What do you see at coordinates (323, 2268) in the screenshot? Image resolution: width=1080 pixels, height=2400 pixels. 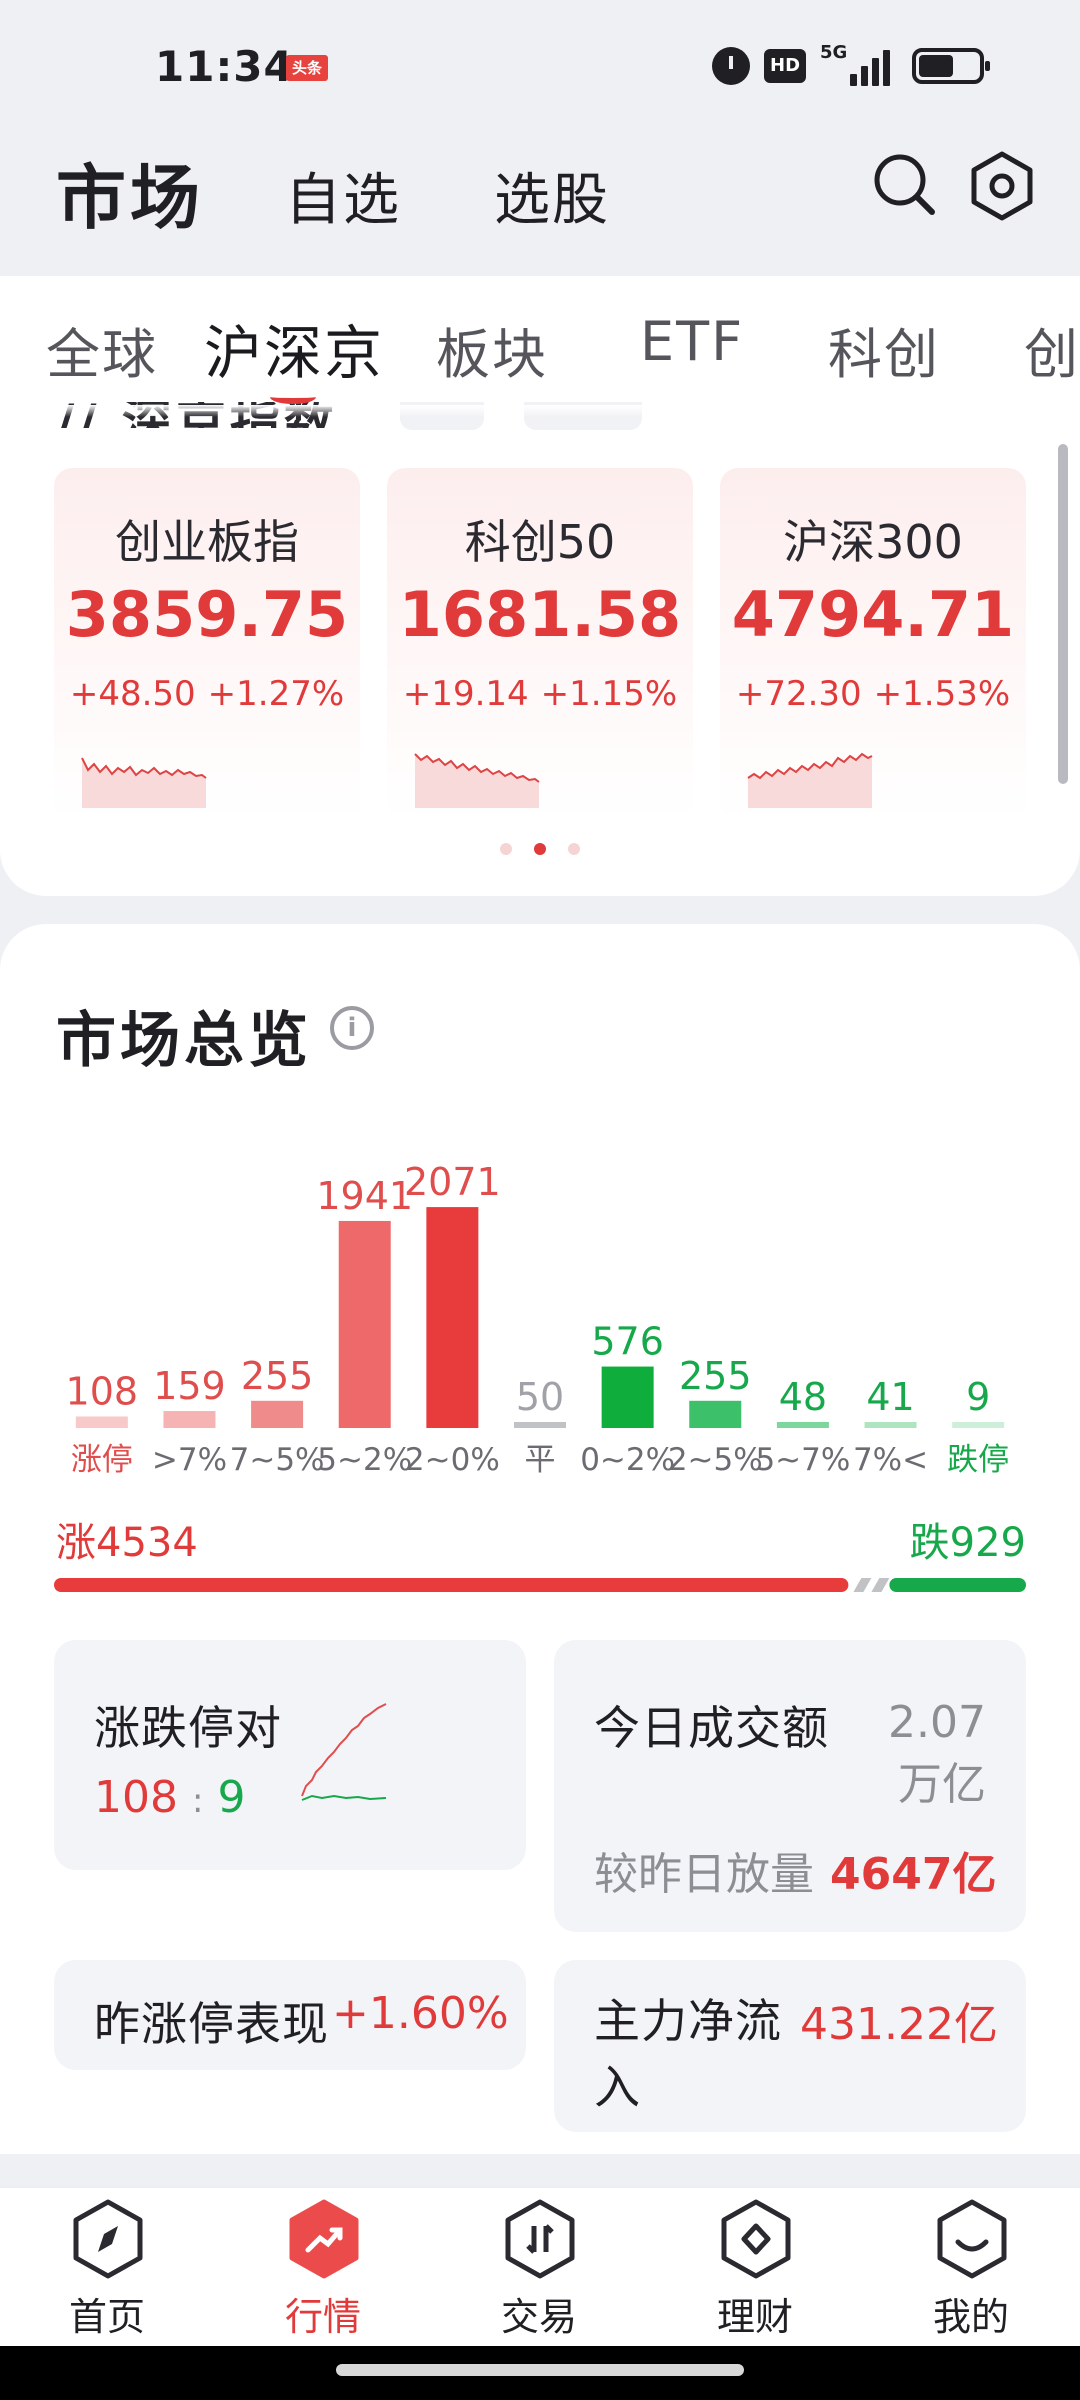 I see `nav-market: 行情` at bounding box center [323, 2268].